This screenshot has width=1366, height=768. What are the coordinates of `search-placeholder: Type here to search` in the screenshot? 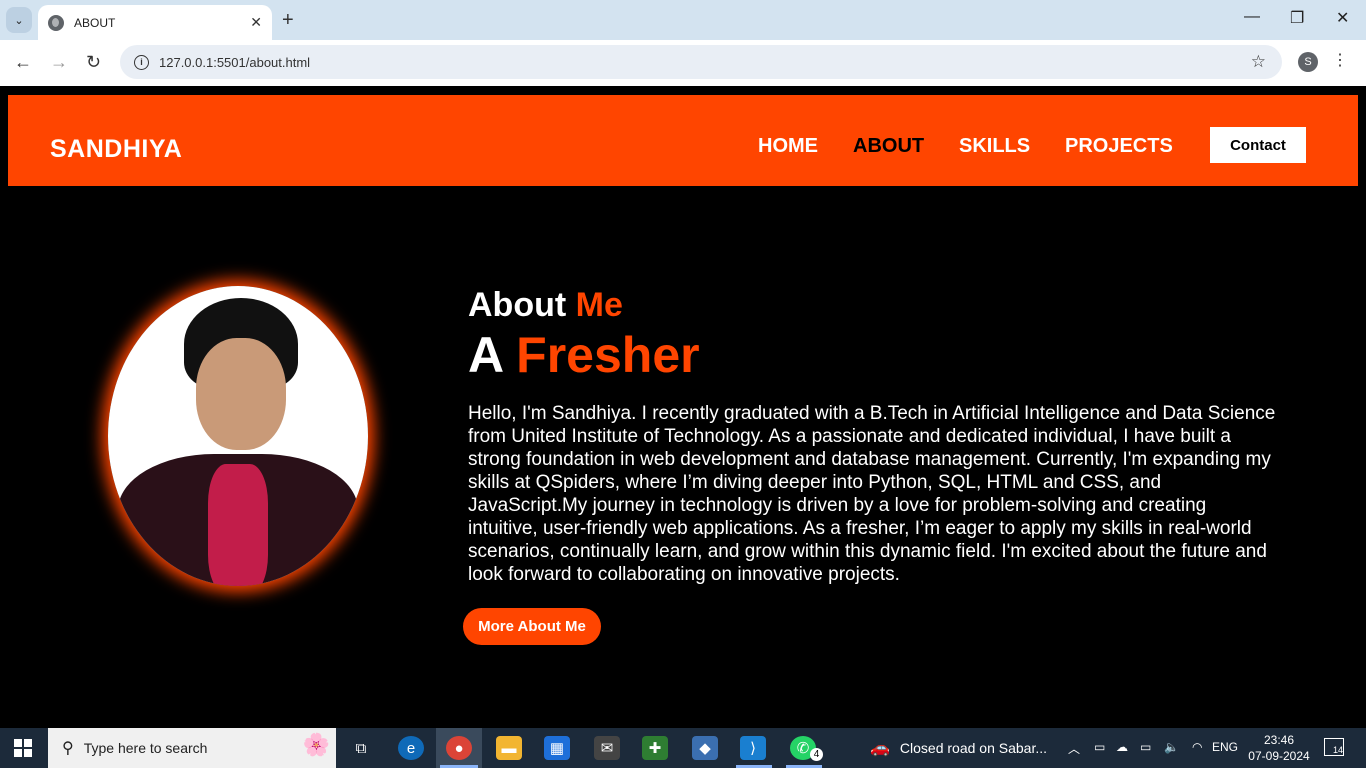 It's located at (145, 748).